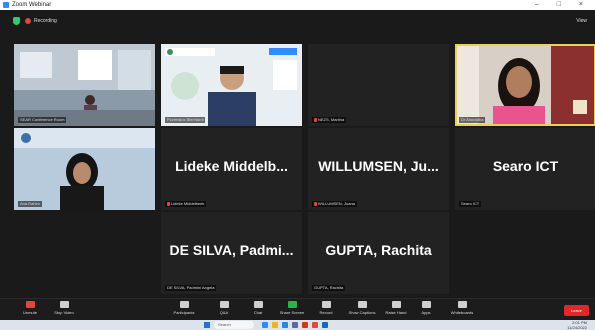 The image size is (595, 330). Describe the element at coordinates (295, 325) in the screenshot. I see `teams-icon` at that location.